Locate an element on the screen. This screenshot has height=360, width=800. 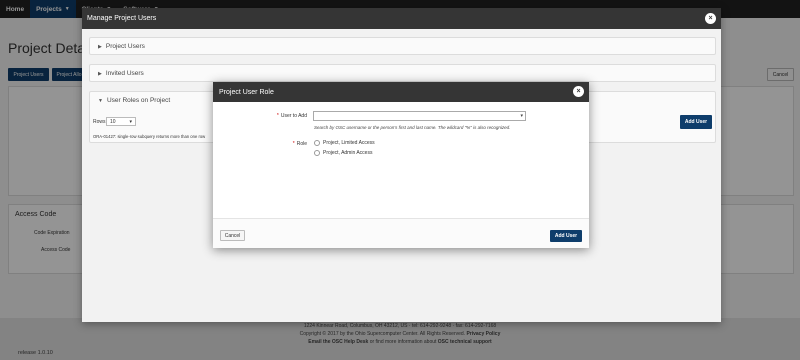
role-dialog-footer: Cancel Add User is located at coordinates (401, 233).